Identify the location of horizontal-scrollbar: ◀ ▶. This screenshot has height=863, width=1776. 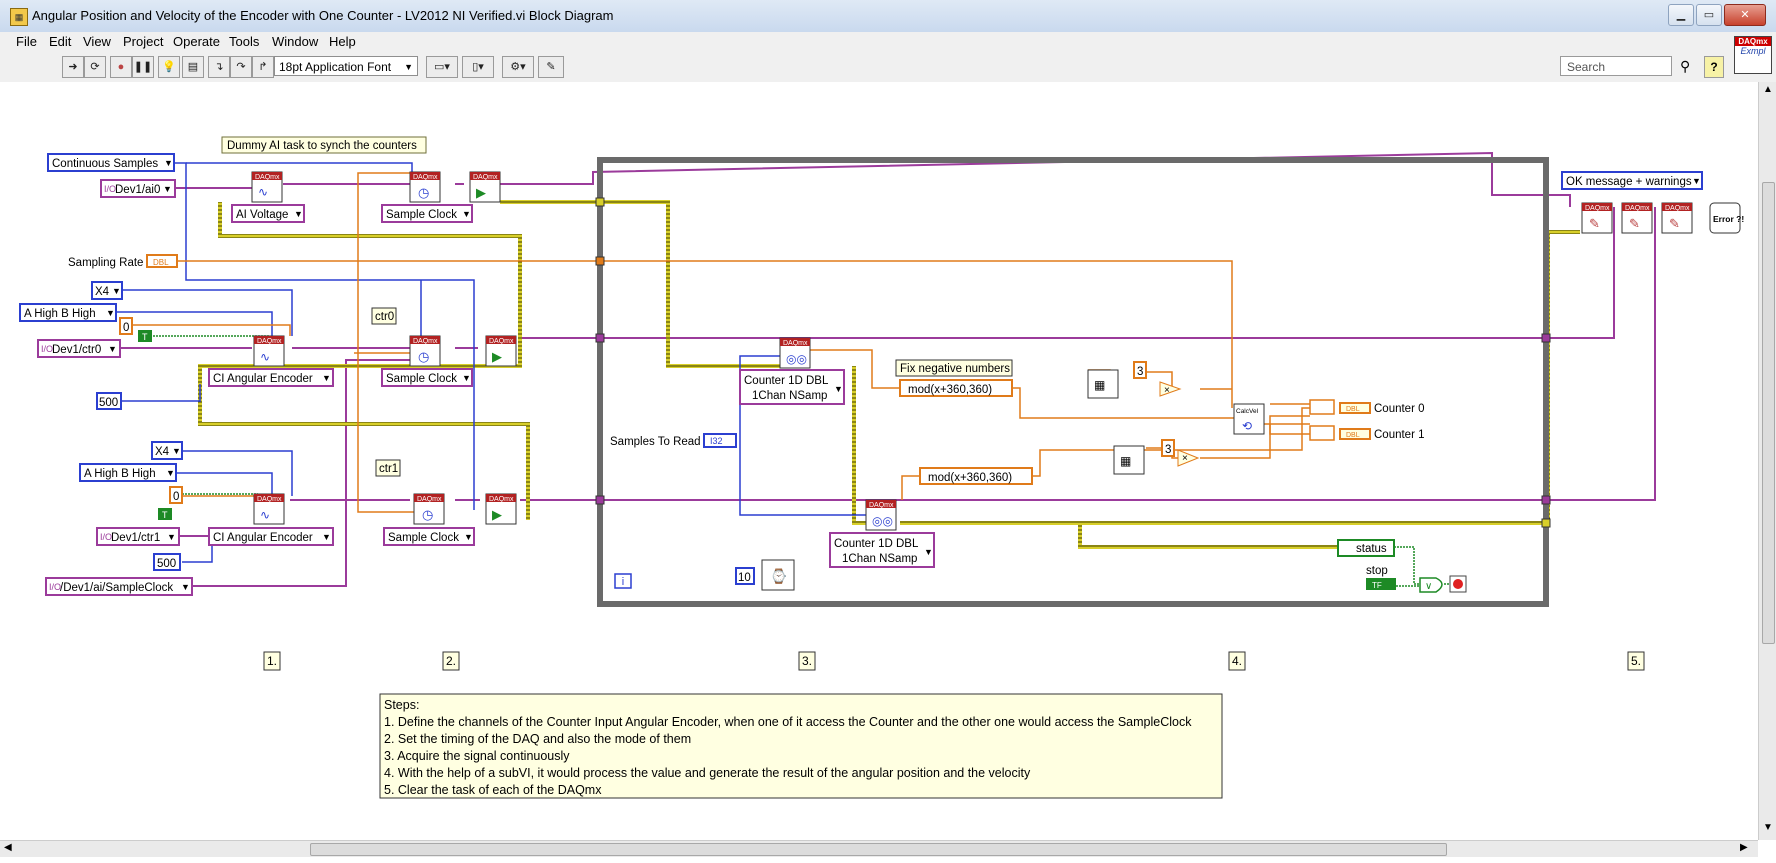
(879, 848).